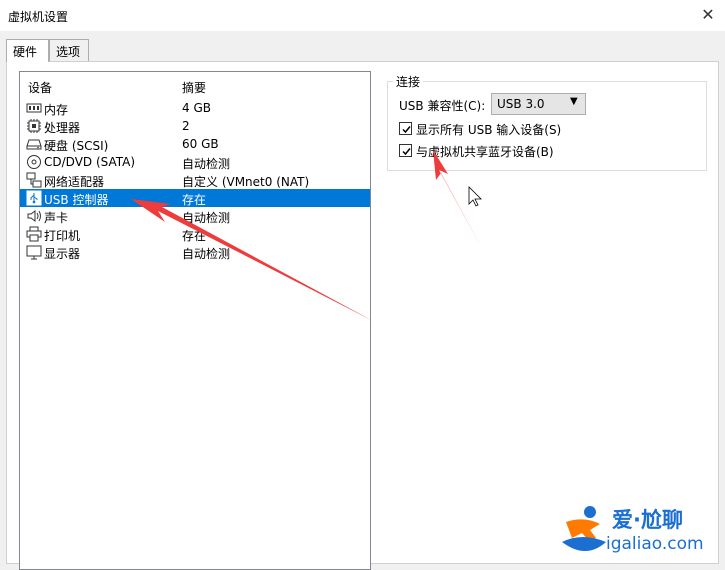 The height and width of the screenshot is (570, 725). I want to click on watermark-logo-icon, so click(584, 528).